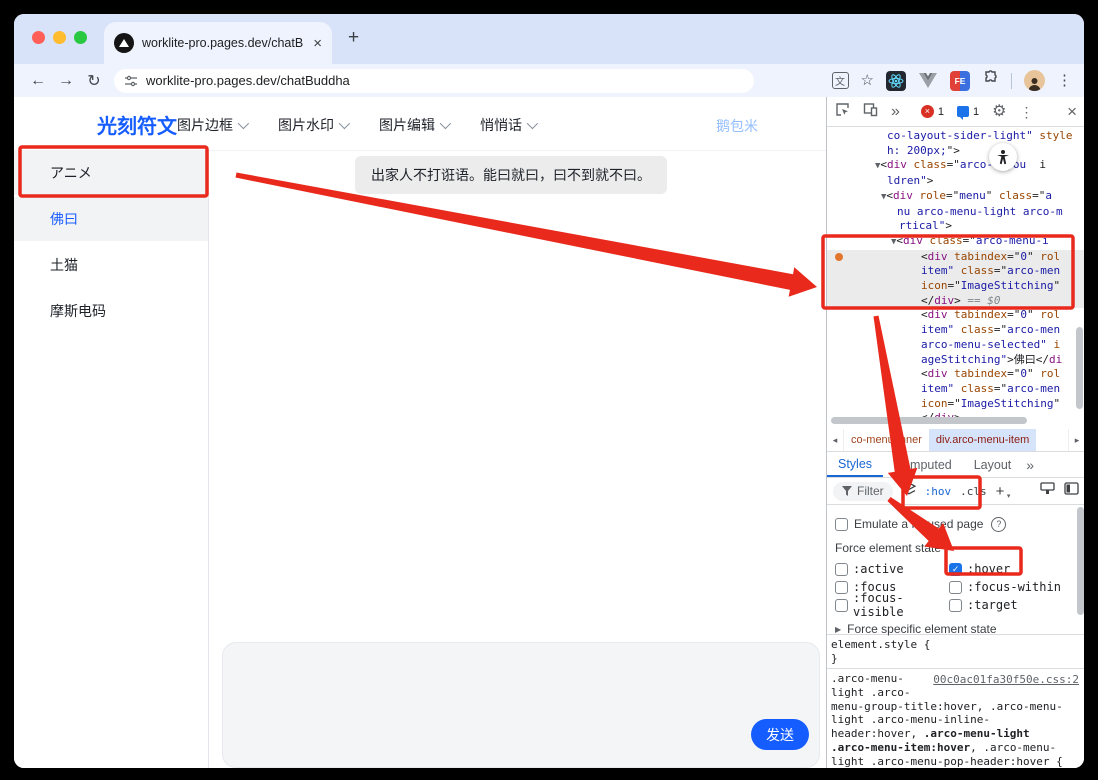  What do you see at coordinates (909, 491) in the screenshot?
I see `element-states-layers-icon` at bounding box center [909, 491].